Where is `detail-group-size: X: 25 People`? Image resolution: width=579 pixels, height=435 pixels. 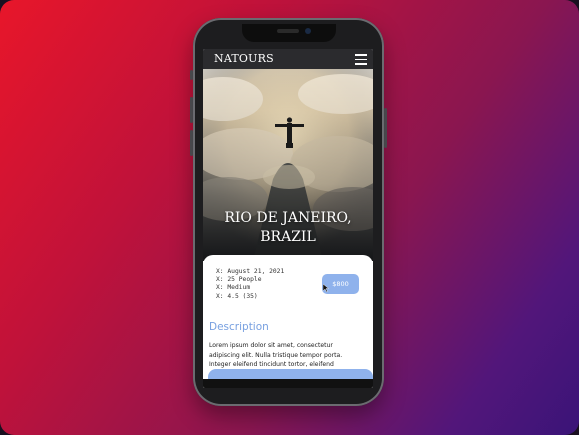 detail-group-size: X: 25 People is located at coordinates (239, 280).